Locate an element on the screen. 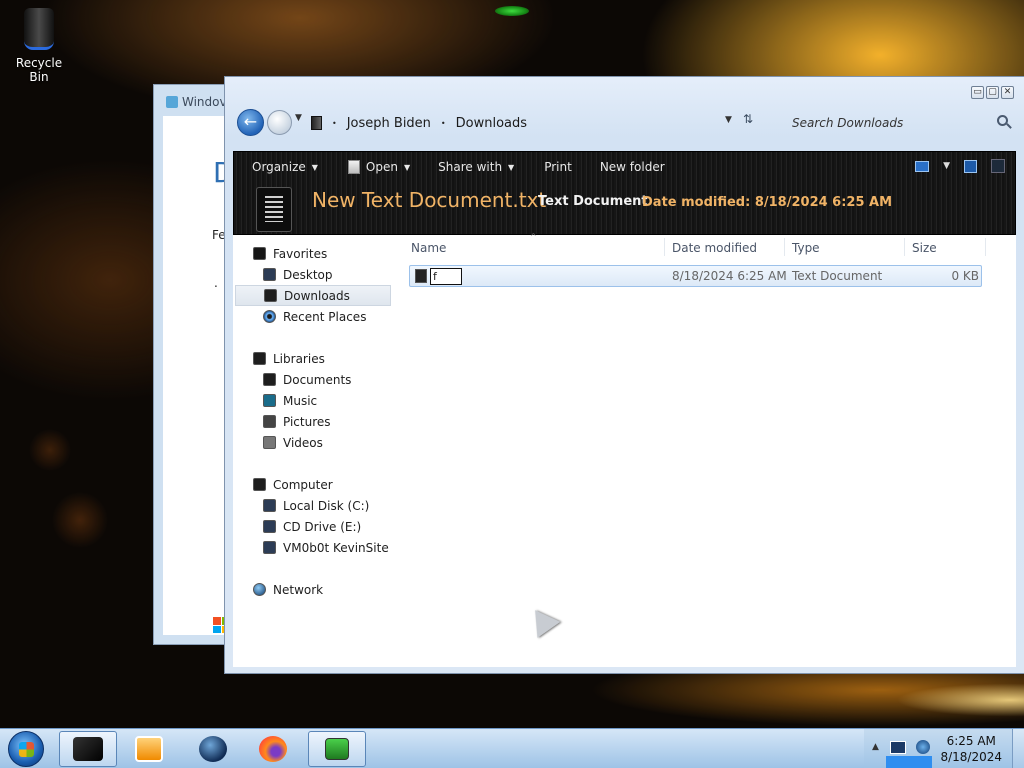  maximize-button: ▢ is located at coordinates (992, 92).